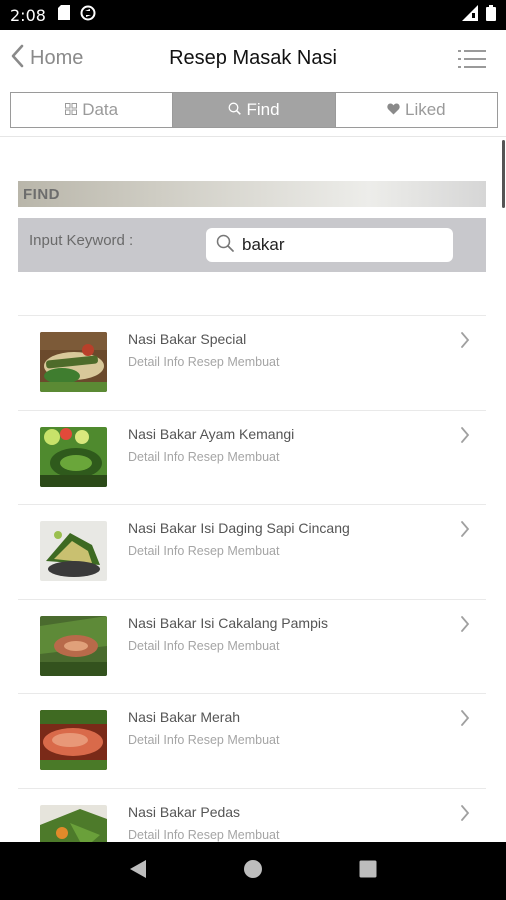 This screenshot has width=506, height=900. Describe the element at coordinates (184, 717) in the screenshot. I see `item-title: Nasi Bakar Merah` at that location.